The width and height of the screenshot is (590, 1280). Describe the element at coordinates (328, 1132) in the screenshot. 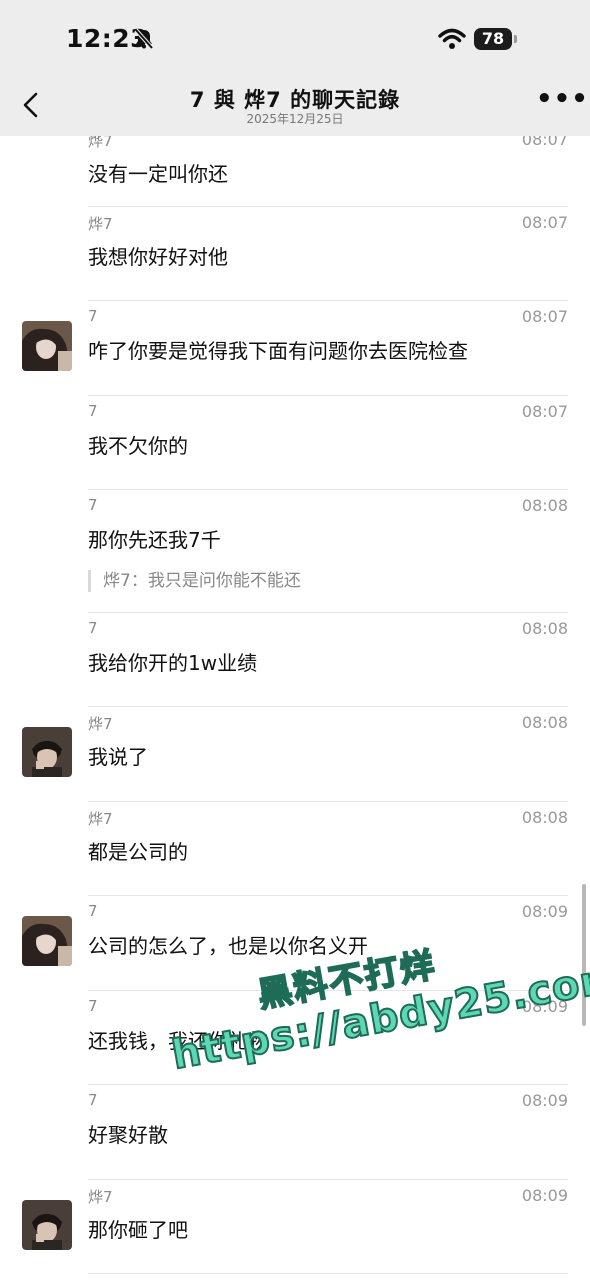

I see `message-row: 7 08:09 好聚好散` at that location.